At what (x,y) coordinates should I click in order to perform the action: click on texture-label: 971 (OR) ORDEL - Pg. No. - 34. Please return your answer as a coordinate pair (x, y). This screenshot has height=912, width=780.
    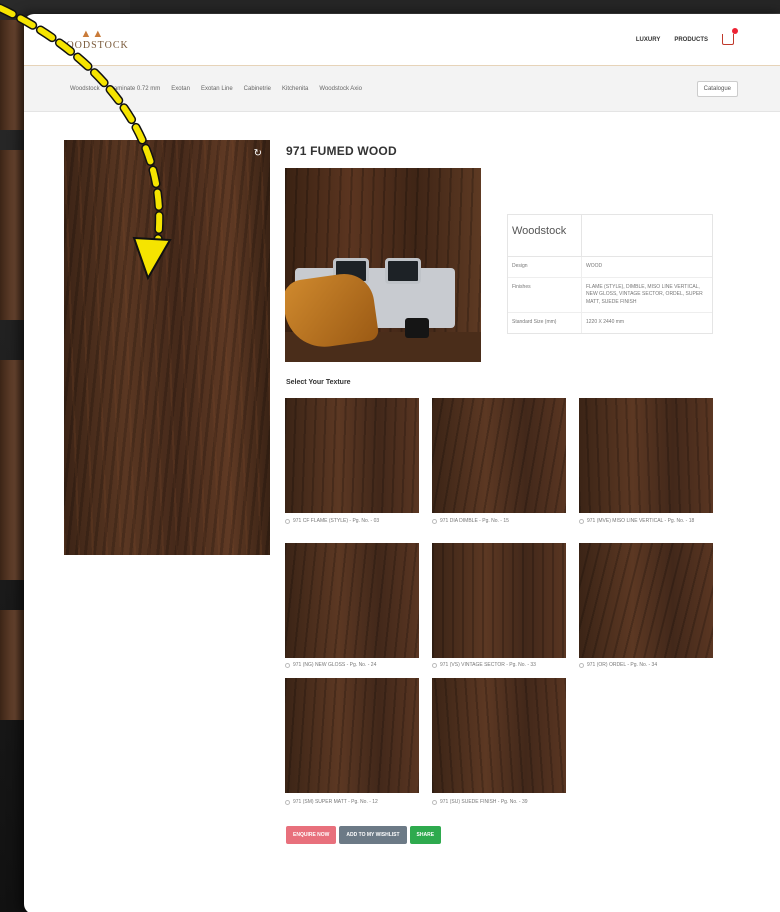
    Looking at the image, I should click on (622, 665).